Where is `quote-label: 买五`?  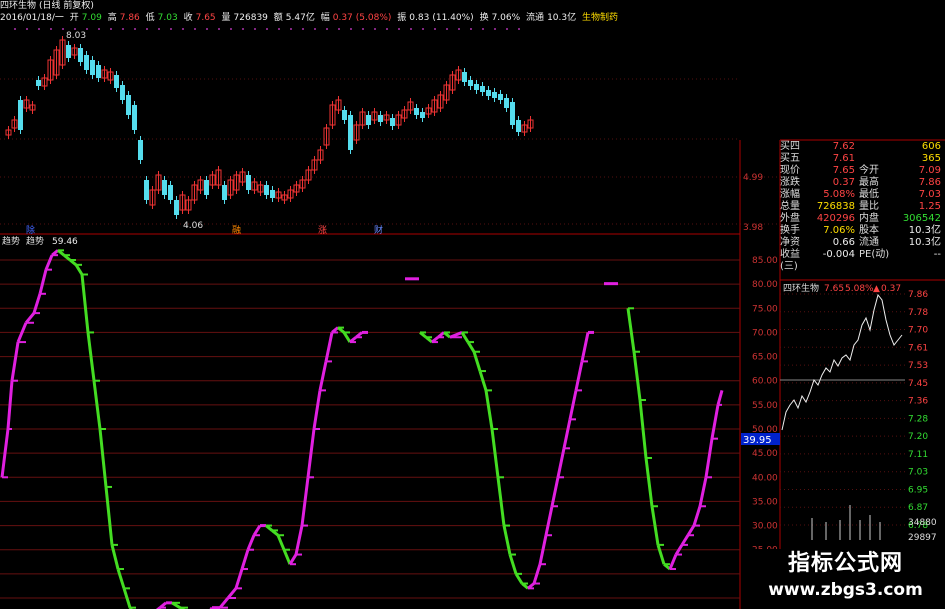
quote-label: 买五 is located at coordinates (790, 158).